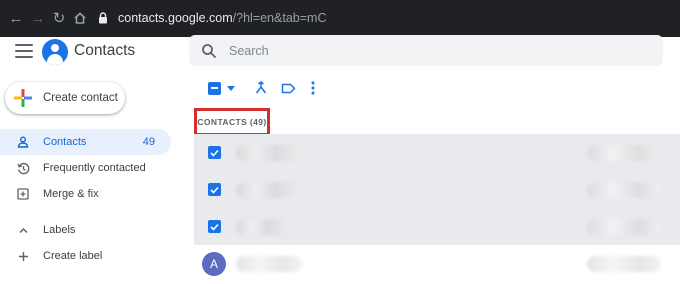  I want to click on sidebar-item-merge-fix: Merge & fix, so click(85, 194).